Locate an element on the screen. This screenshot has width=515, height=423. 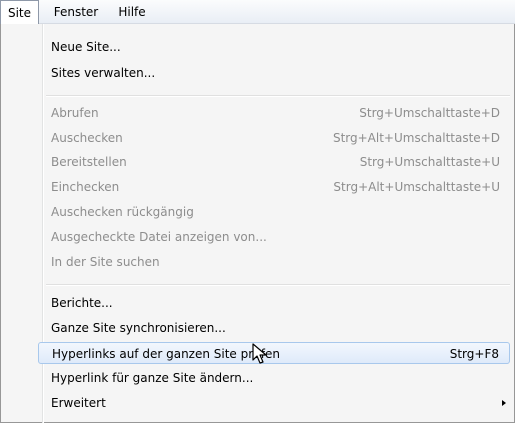
menu-item-erweitert: Erweitert is located at coordinates (274, 403).